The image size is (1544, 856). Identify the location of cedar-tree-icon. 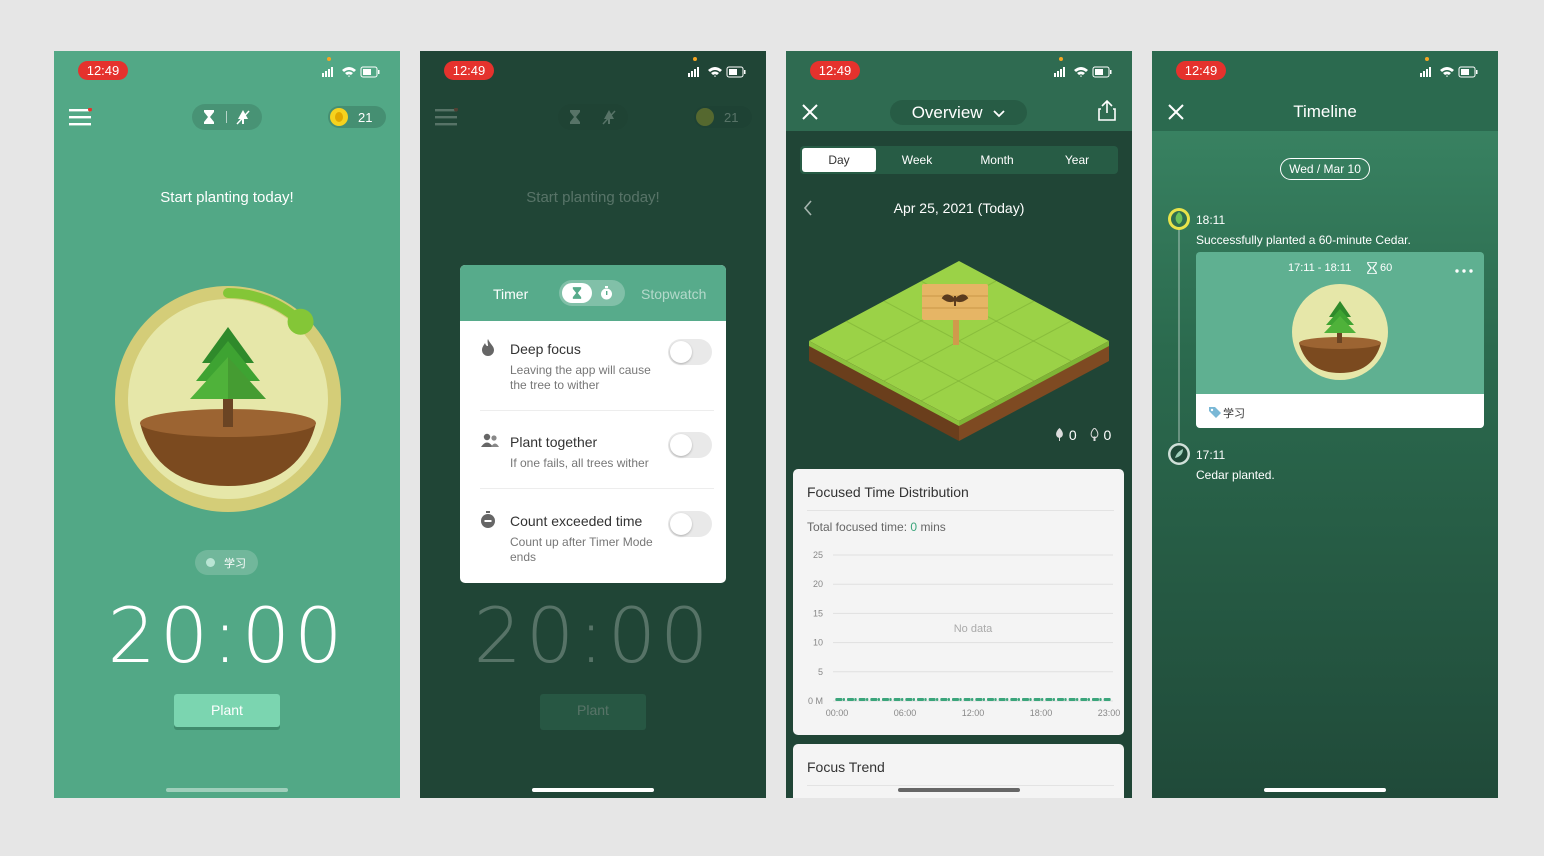
(1340, 332).